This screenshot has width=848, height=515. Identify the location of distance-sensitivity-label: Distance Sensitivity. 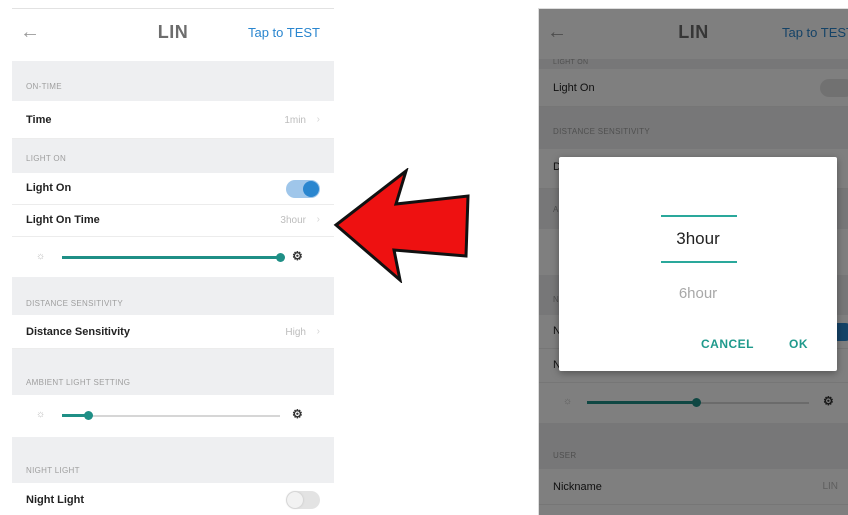
(78, 332).